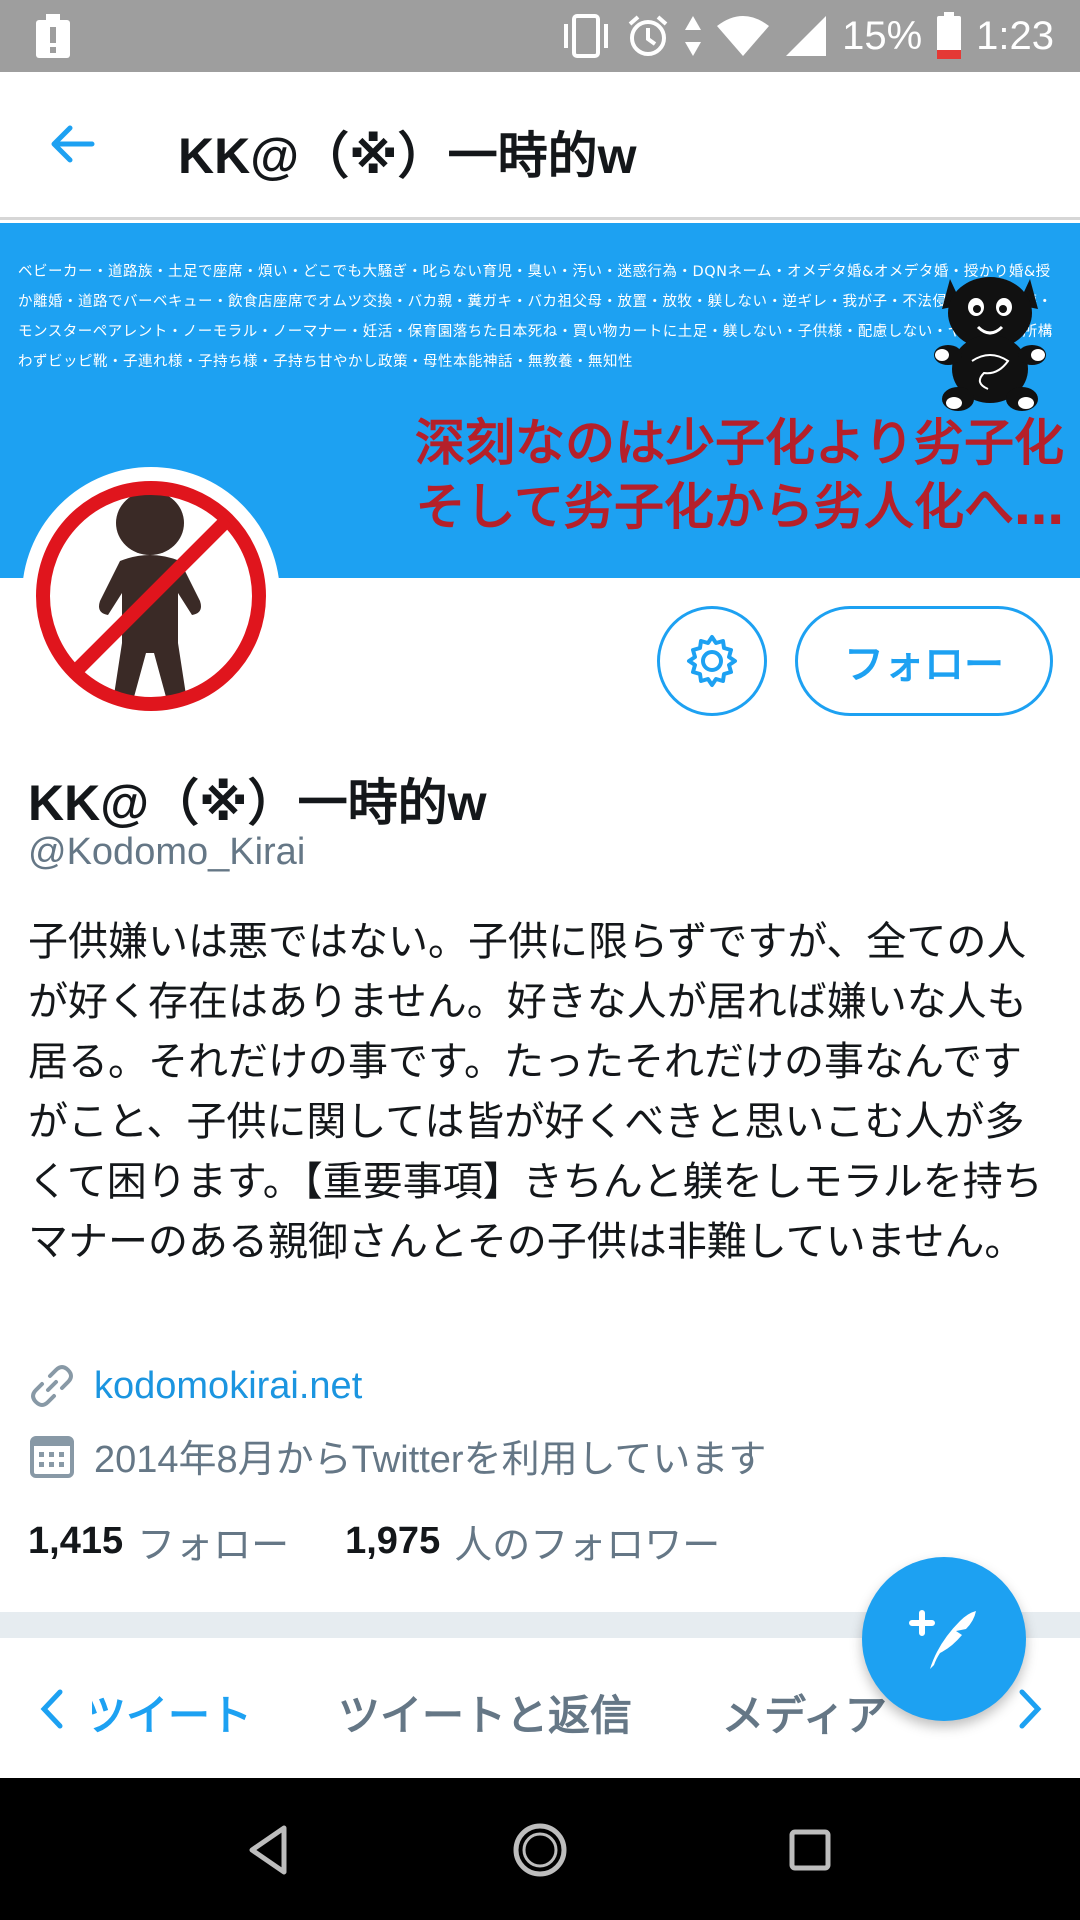 The height and width of the screenshot is (1920, 1080). Describe the element at coordinates (392, 1541) in the screenshot. I see `followers-count: 1,975` at that location.